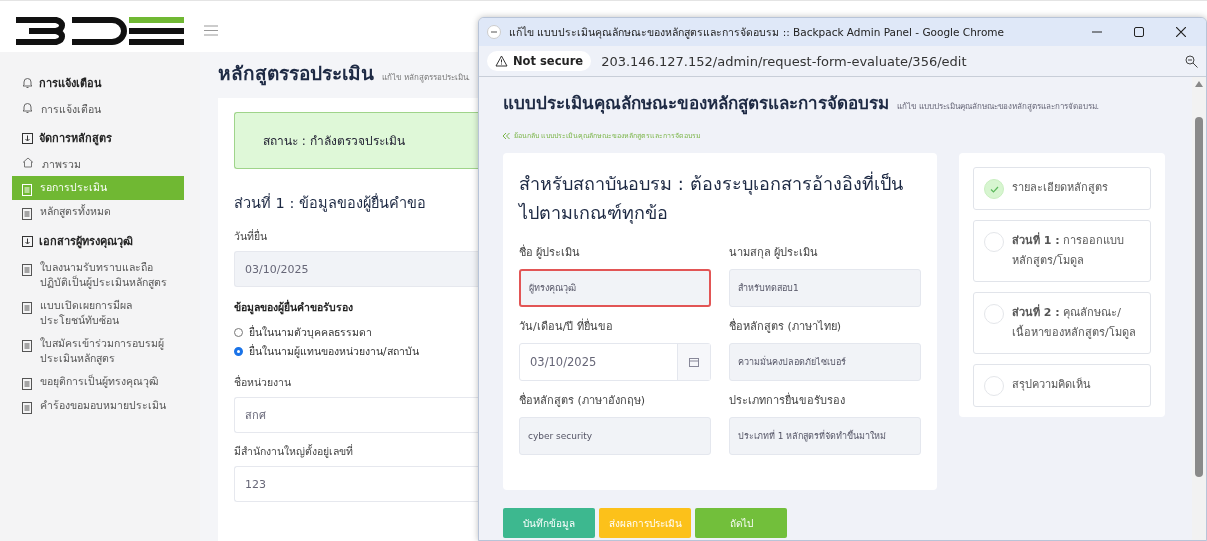 This screenshot has width=1207, height=541. What do you see at coordinates (98, 109) in the screenshot?
I see `sidebar-item: การแจ้งเตือน` at bounding box center [98, 109].